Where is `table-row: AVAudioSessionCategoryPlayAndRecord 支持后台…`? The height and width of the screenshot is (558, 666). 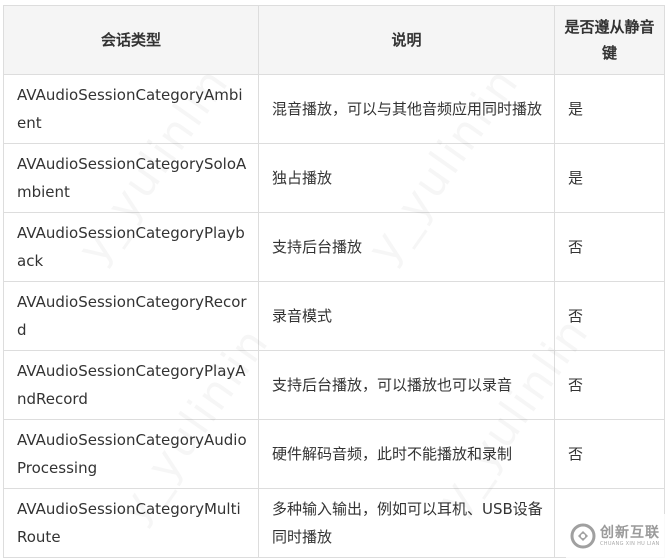 table-row: AVAudioSessionCategoryPlayAndRecord 支持后台… is located at coordinates (334, 385).